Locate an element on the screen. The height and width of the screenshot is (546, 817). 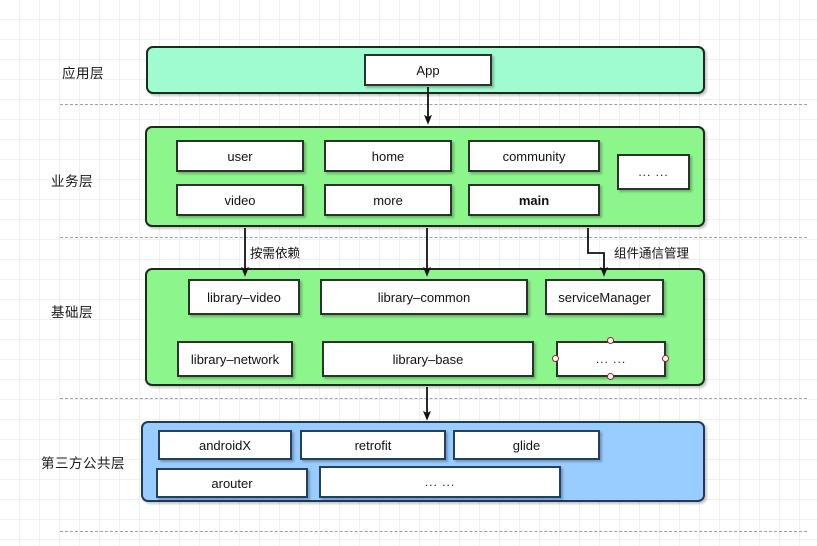
edge-label-on-demand-dependency: 按需依赖 is located at coordinates (275, 253).